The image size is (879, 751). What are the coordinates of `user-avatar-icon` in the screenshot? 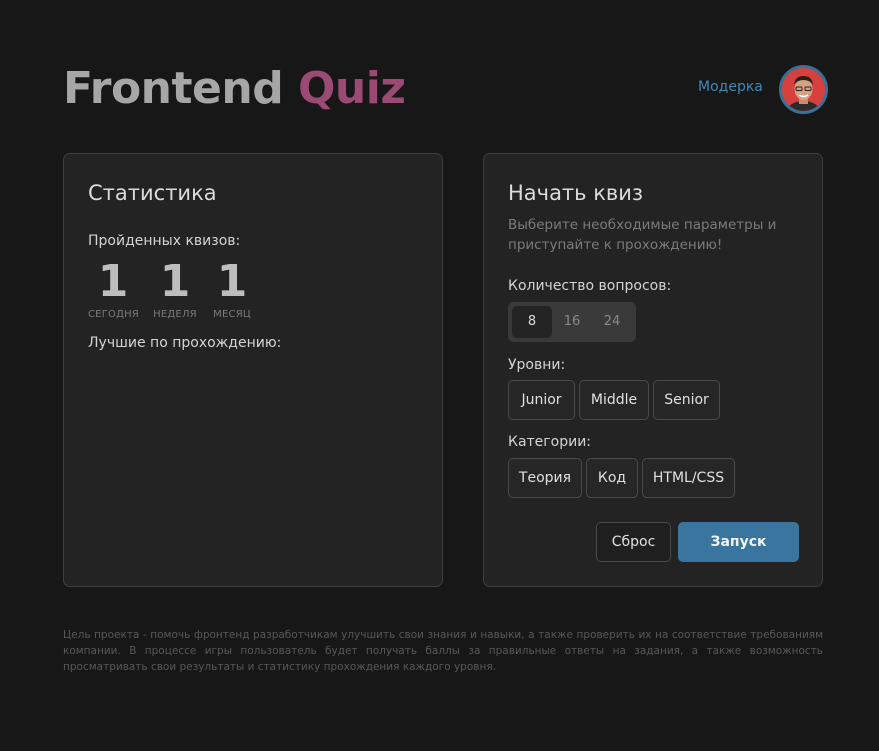 It's located at (803, 89).